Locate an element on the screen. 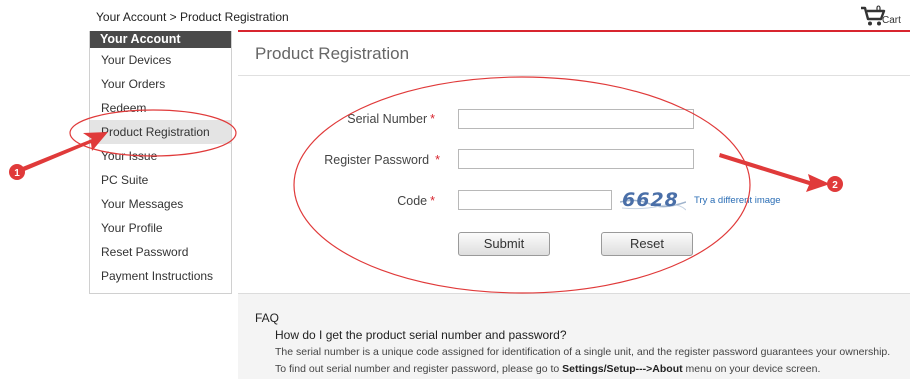 The height and width of the screenshot is (379, 910). page-title: Product Registration is located at coordinates (332, 53).